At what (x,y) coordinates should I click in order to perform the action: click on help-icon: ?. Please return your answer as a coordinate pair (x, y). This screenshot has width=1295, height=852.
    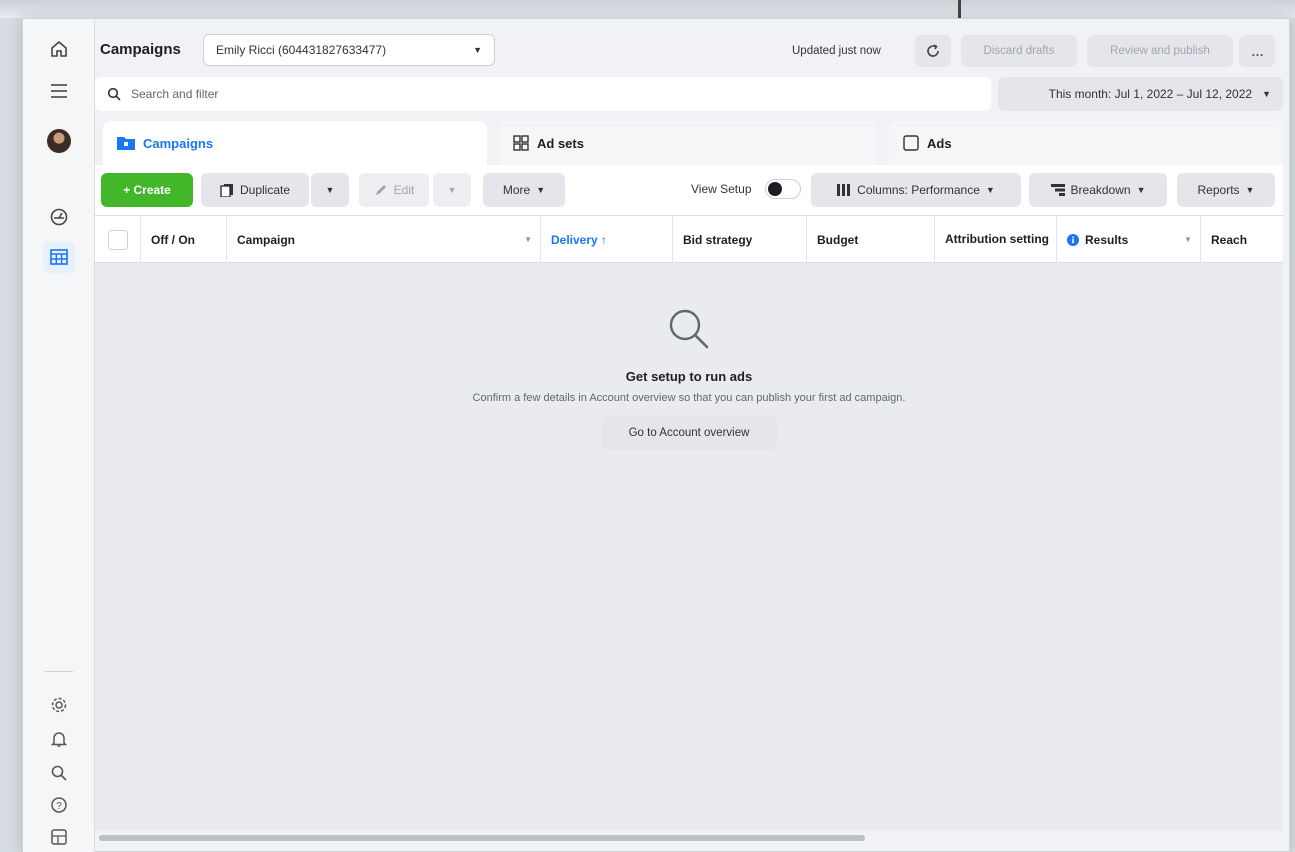
    Looking at the image, I should click on (59, 805).